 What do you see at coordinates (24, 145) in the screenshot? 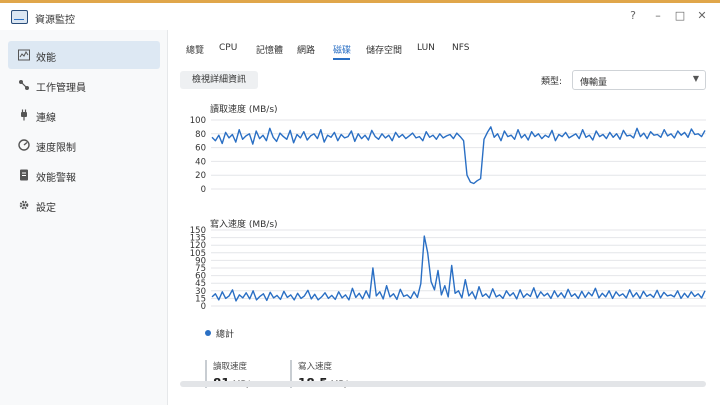
I see `speed-gauge-icon` at bounding box center [24, 145].